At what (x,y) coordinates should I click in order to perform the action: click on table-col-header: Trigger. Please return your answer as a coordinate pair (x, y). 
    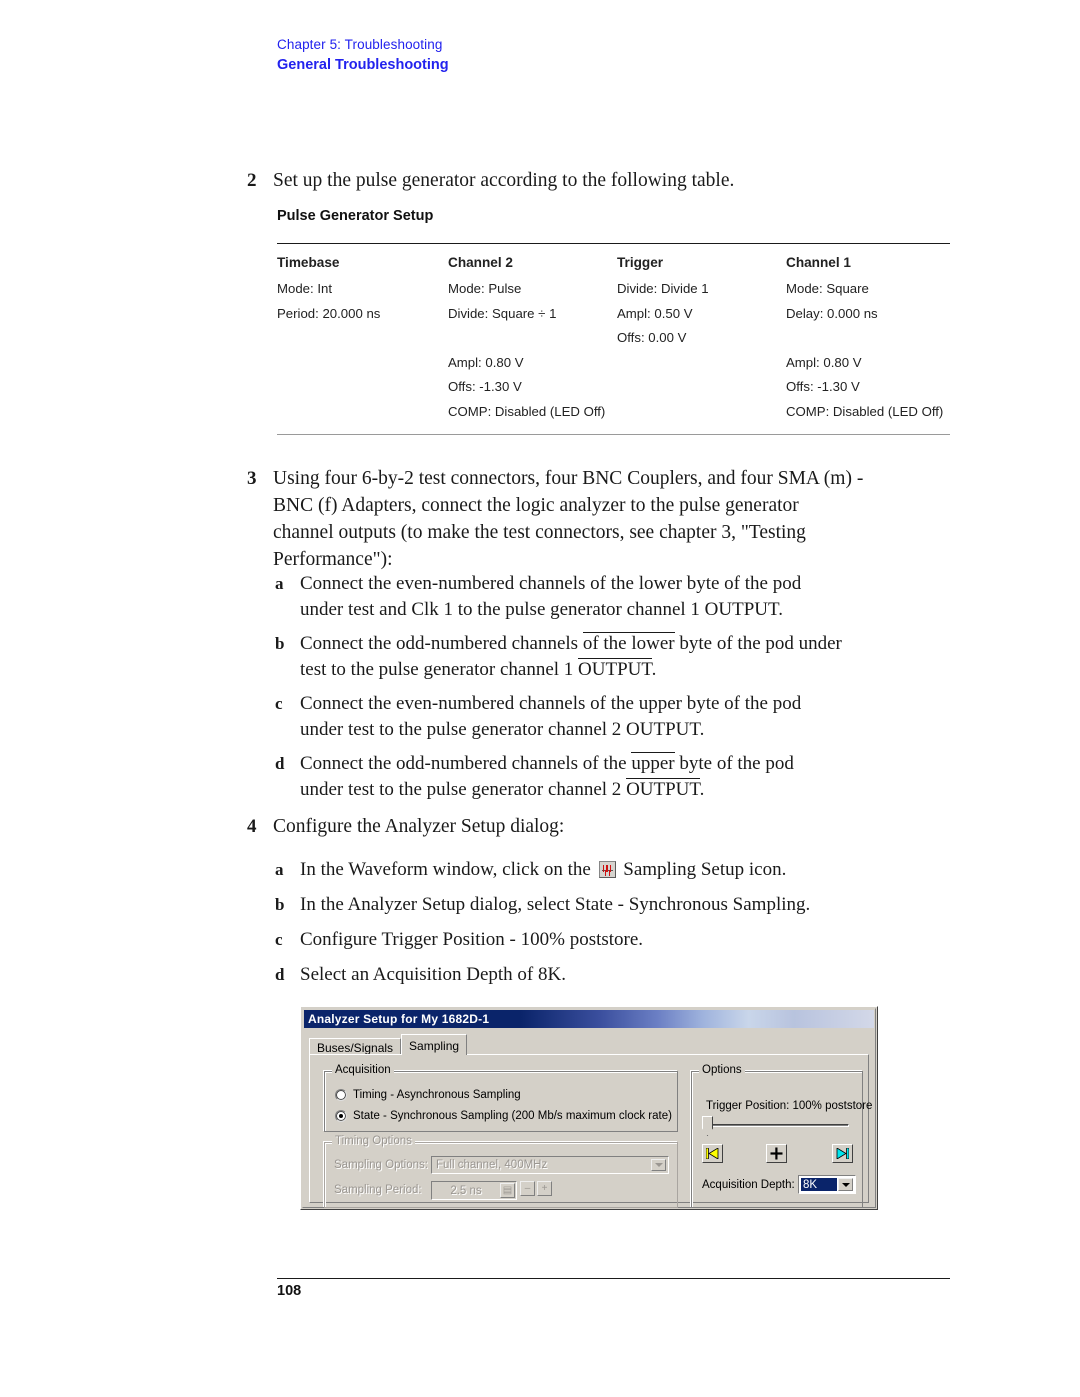
    Looking at the image, I should click on (640, 262).